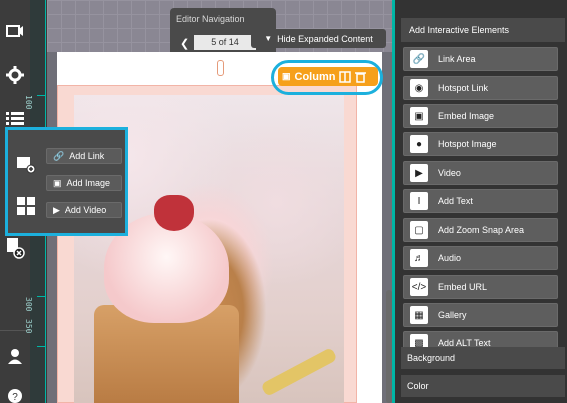 Image resolution: width=567 pixels, height=403 pixels. Describe the element at coordinates (184, 43) in the screenshot. I see `chevron-left-icon: ❮` at that location.